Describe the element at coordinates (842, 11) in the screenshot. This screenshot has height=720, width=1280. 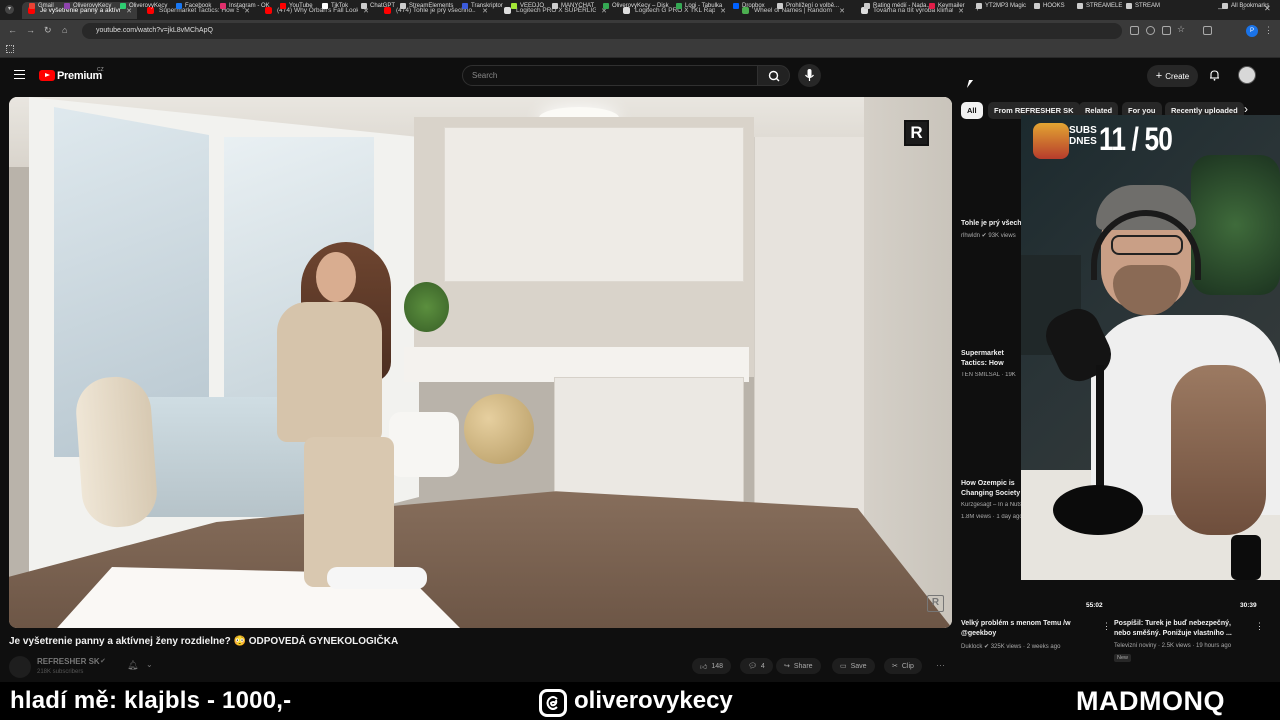
I see `close-tab-icon: ✕` at that location.